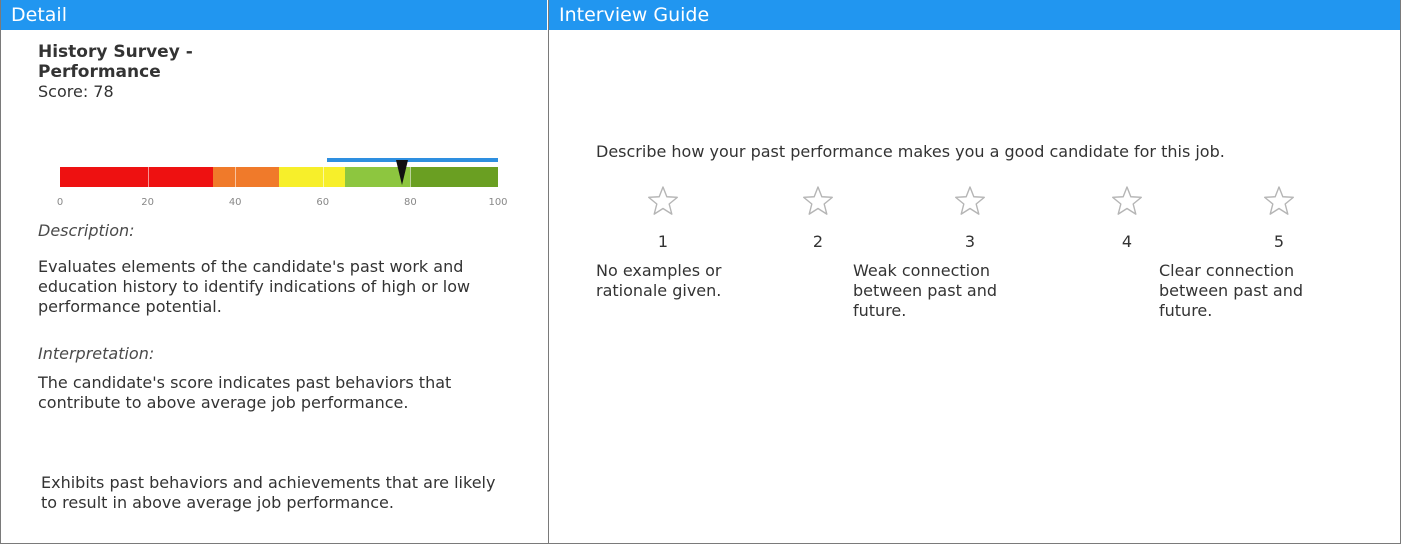 This screenshot has height=544, width=1402. What do you see at coordinates (974, 15) in the screenshot?
I see `interview-guide-header: Interview Guide` at bounding box center [974, 15].